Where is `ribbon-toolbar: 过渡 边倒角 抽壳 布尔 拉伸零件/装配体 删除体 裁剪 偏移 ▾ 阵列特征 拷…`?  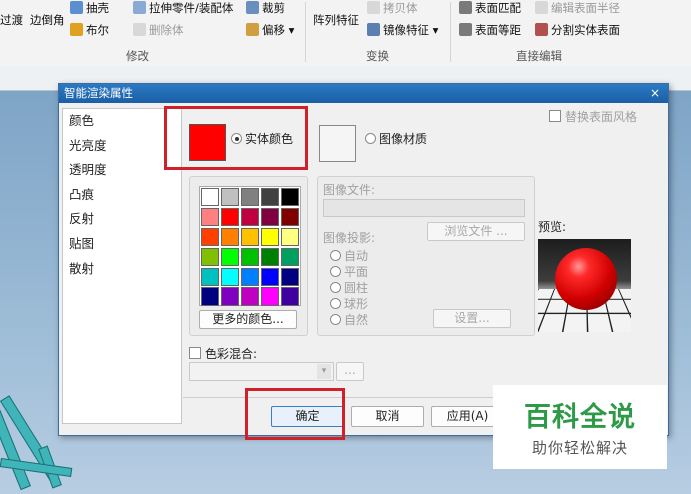
ribbon-toolbar: 过渡 边倒角 抽壳 布尔 拉伸零件/装配体 删除体 裁剪 偏移 ▾ 阵列特征 拷… is located at coordinates (345, 33).